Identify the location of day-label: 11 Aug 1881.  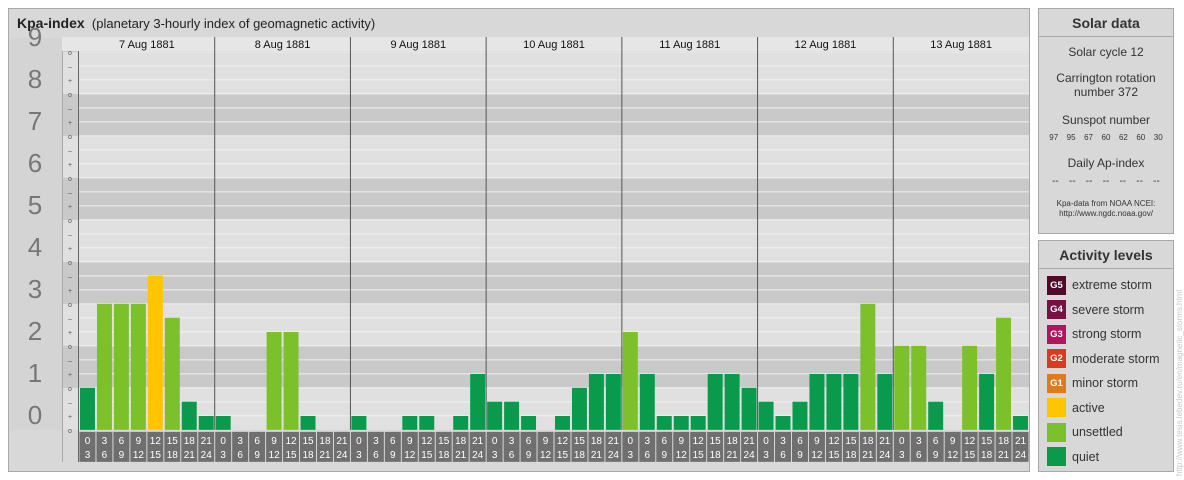
(689, 45).